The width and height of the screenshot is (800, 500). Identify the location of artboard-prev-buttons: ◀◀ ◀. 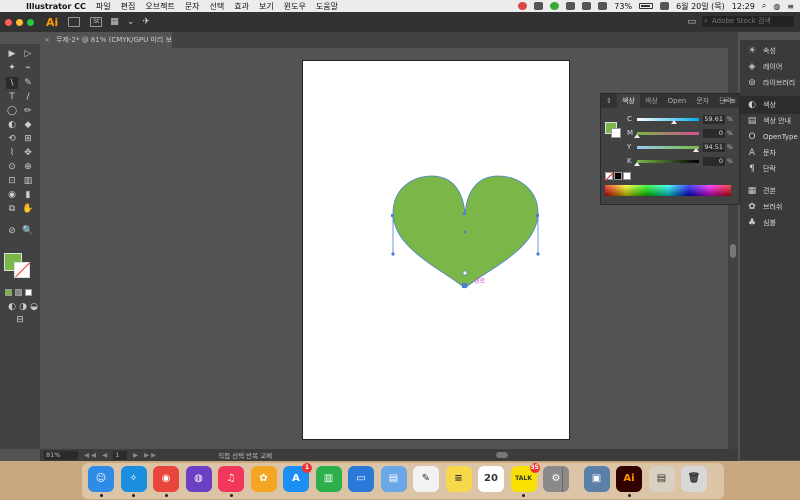
(96, 455).